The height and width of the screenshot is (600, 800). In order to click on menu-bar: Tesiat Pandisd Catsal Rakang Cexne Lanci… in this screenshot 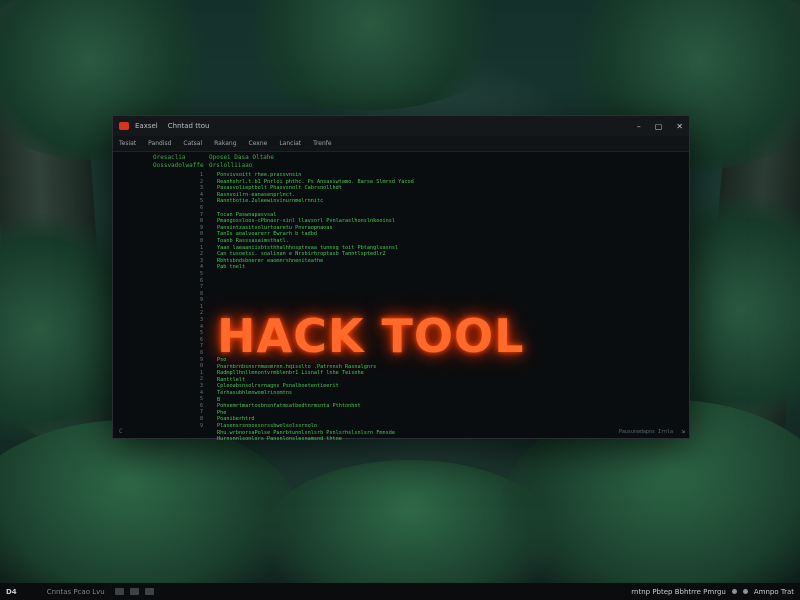, I will do `click(401, 144)`.